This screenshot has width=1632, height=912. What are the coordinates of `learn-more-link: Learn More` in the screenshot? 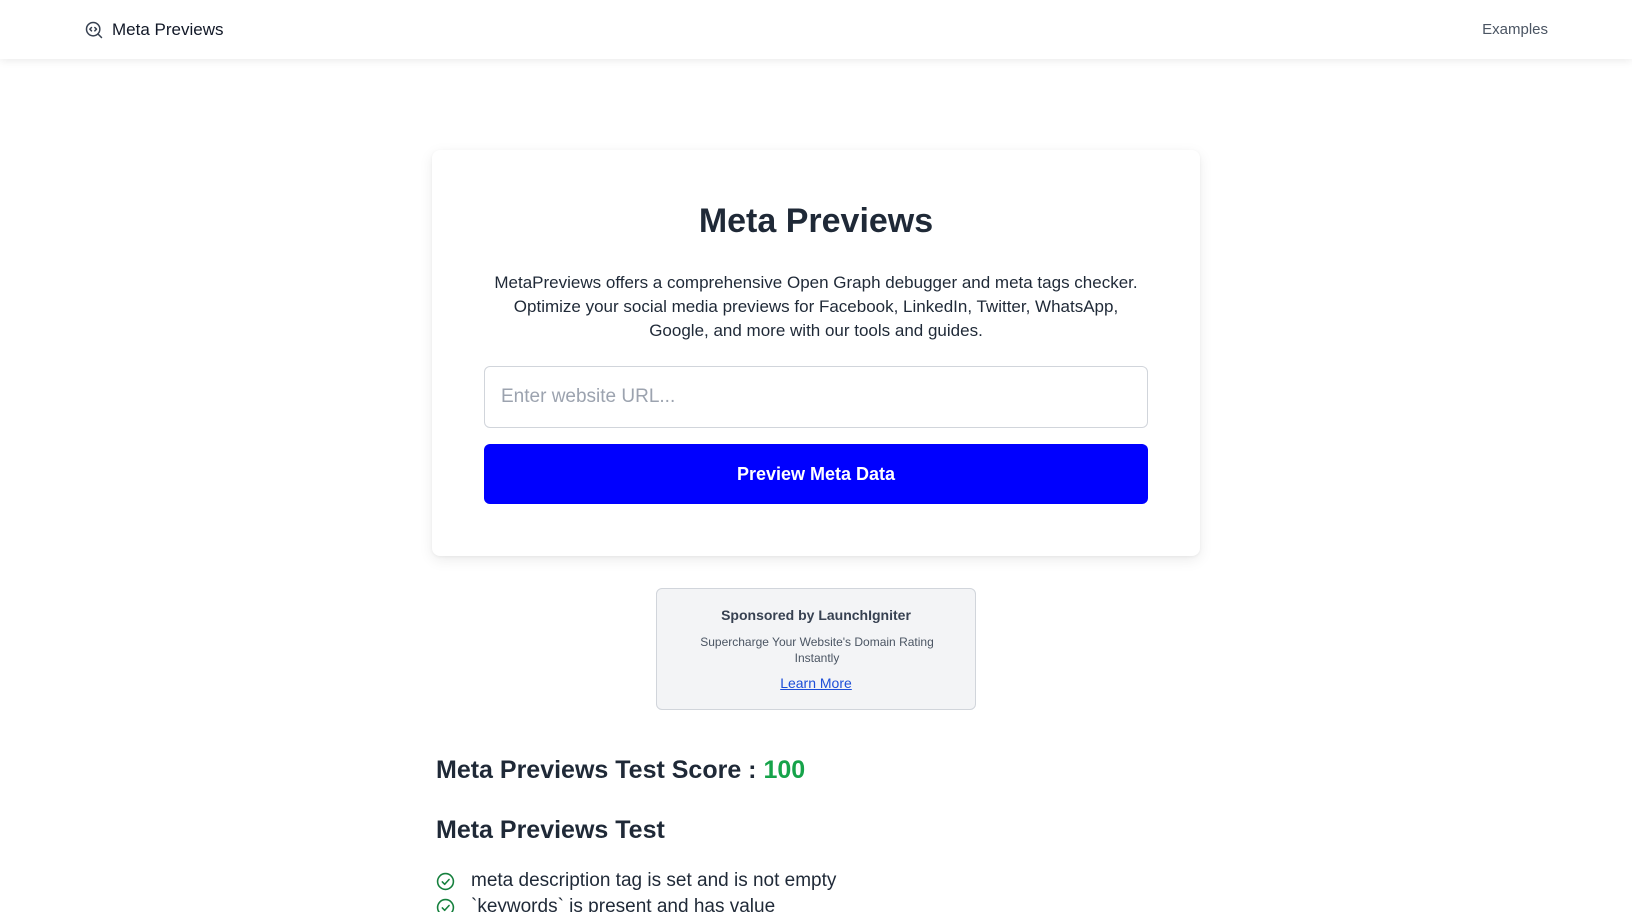 It's located at (816, 683).